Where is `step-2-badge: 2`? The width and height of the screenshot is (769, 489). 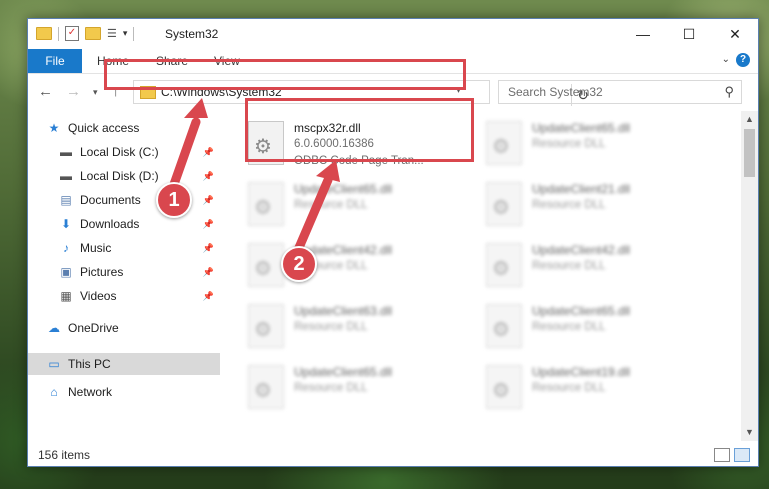 step-2-badge: 2 is located at coordinates (299, 264).